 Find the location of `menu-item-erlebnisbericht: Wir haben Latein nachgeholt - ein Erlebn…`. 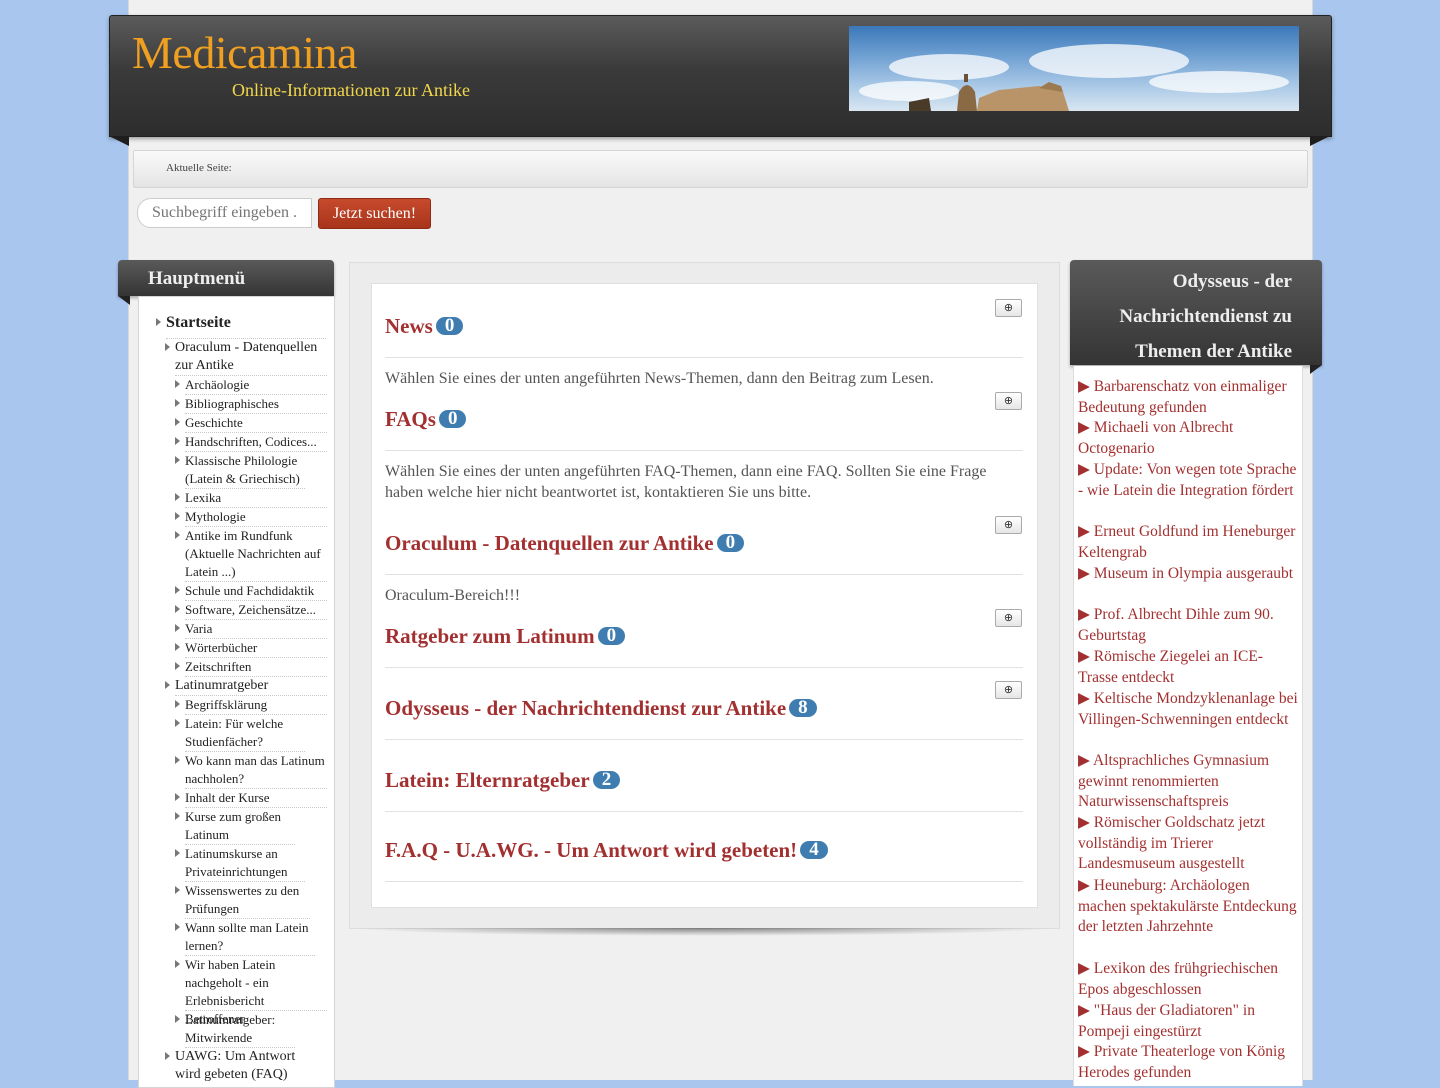

menu-item-erlebnisbericht: Wir haben Latein nachgeholt - ein Erlebn… is located at coordinates (251, 991).